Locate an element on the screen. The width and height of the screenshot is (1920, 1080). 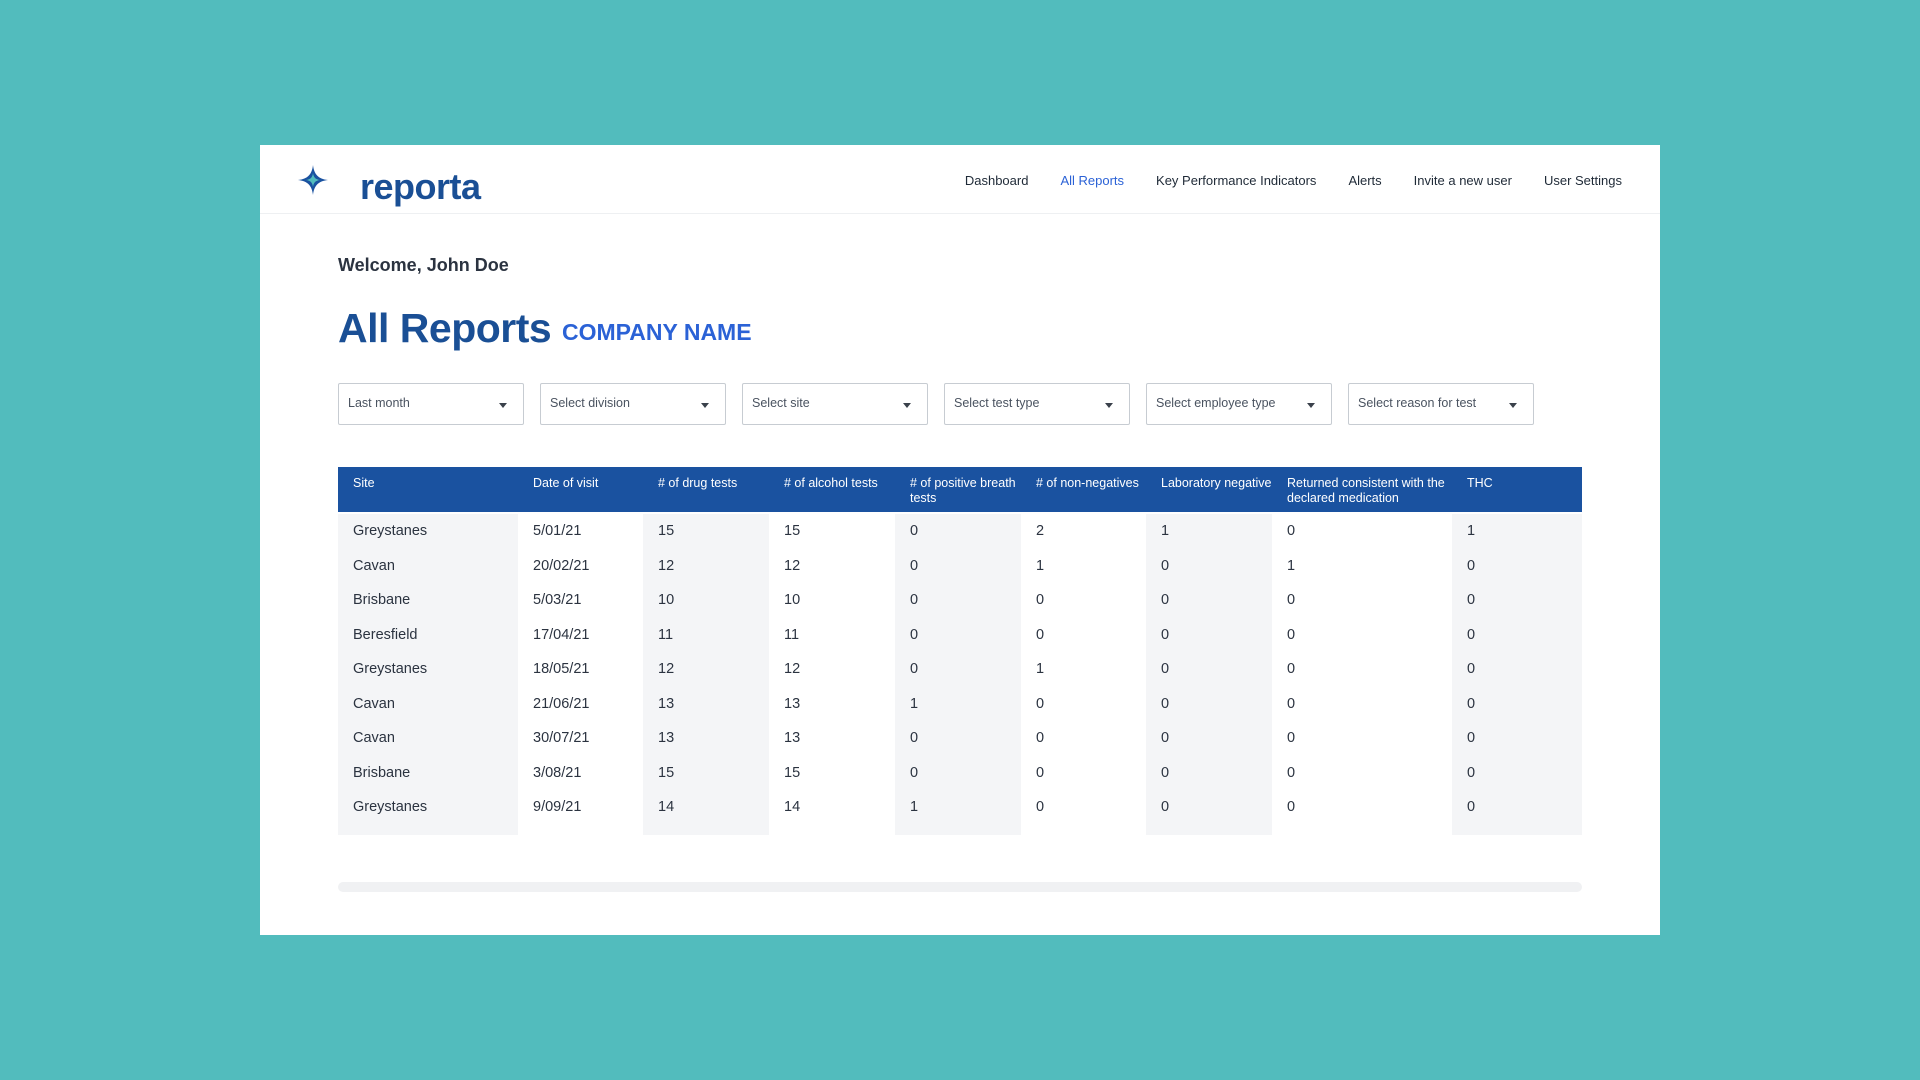
division-select-placeholder: Select division is located at coordinates (590, 403).